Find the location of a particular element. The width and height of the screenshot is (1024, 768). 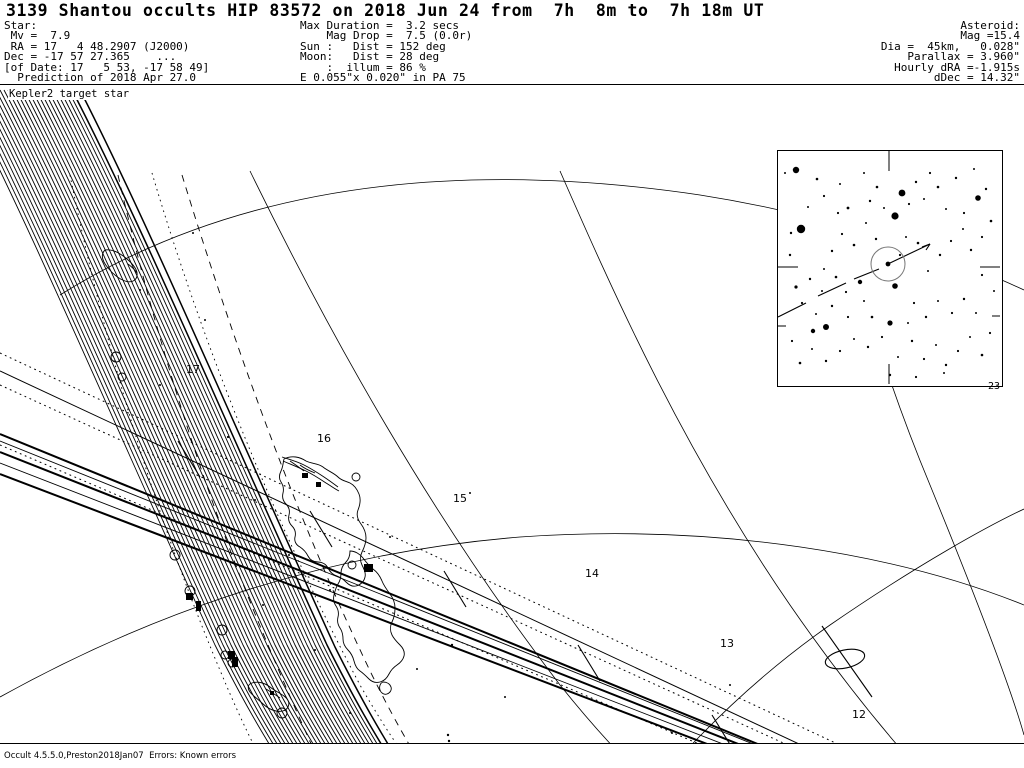

finder-chart-field-stars is located at coordinates (889, 272).